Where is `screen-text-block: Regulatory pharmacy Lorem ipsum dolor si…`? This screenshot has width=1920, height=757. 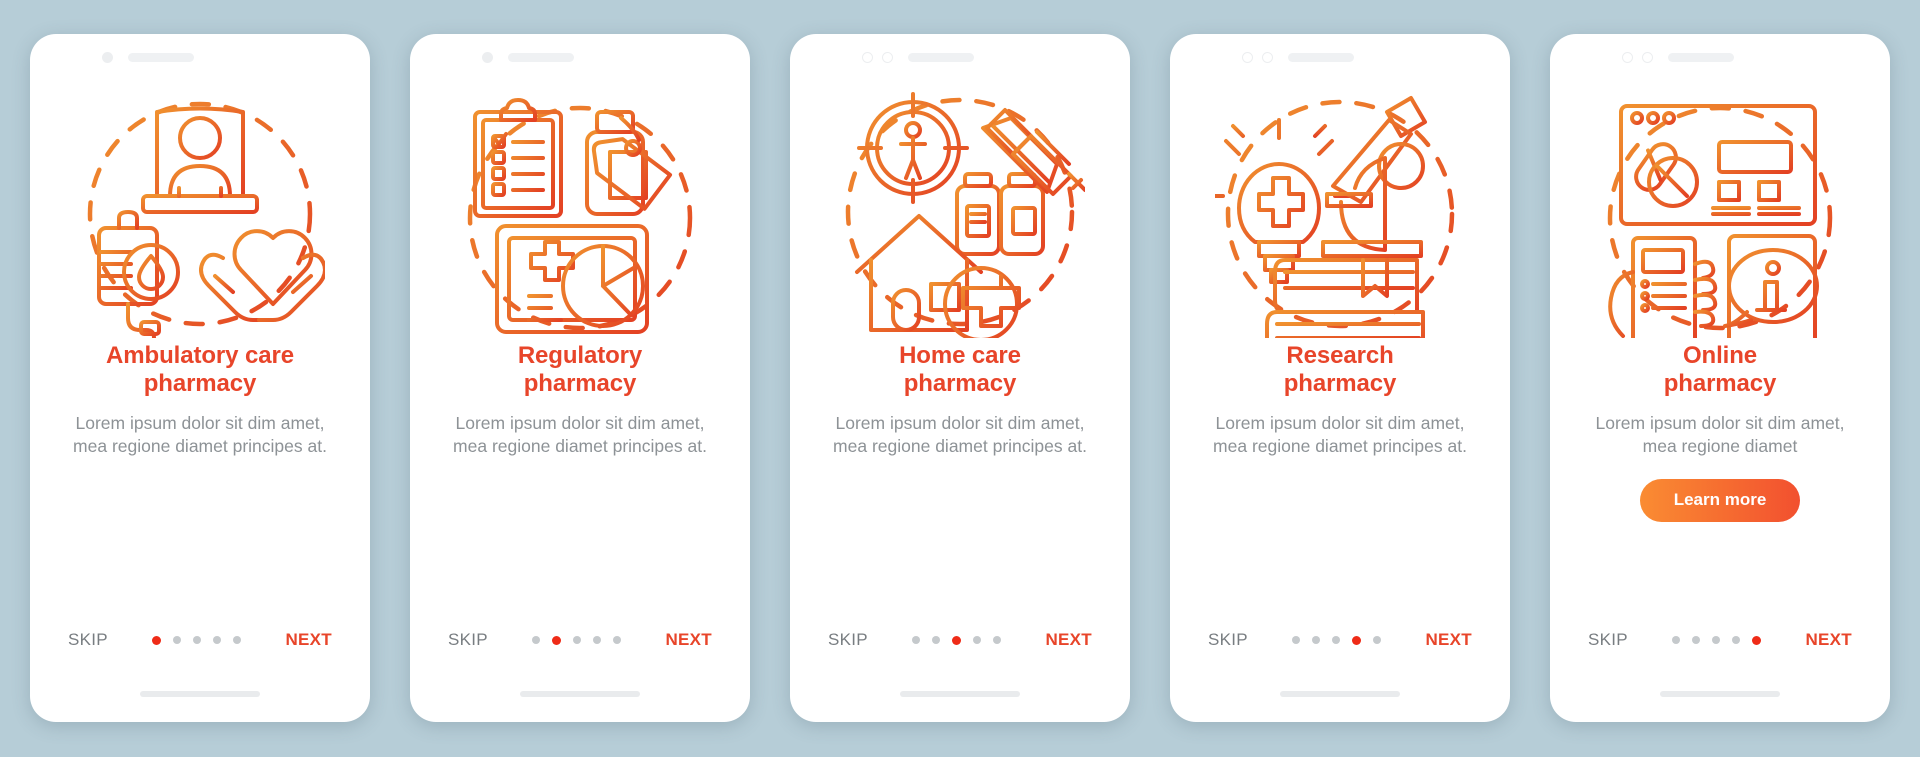 screen-text-block: Regulatory pharmacy Lorem ipsum dolor si… is located at coordinates (580, 400).